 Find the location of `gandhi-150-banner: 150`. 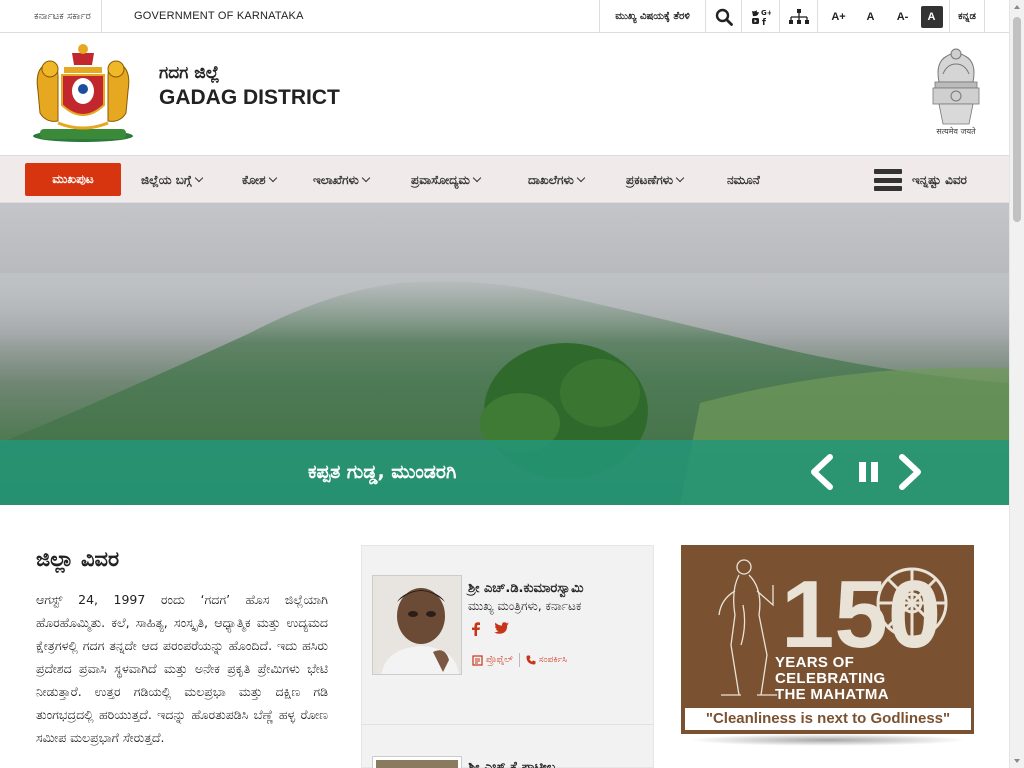

gandhi-150-banner: 150 is located at coordinates (827, 639).